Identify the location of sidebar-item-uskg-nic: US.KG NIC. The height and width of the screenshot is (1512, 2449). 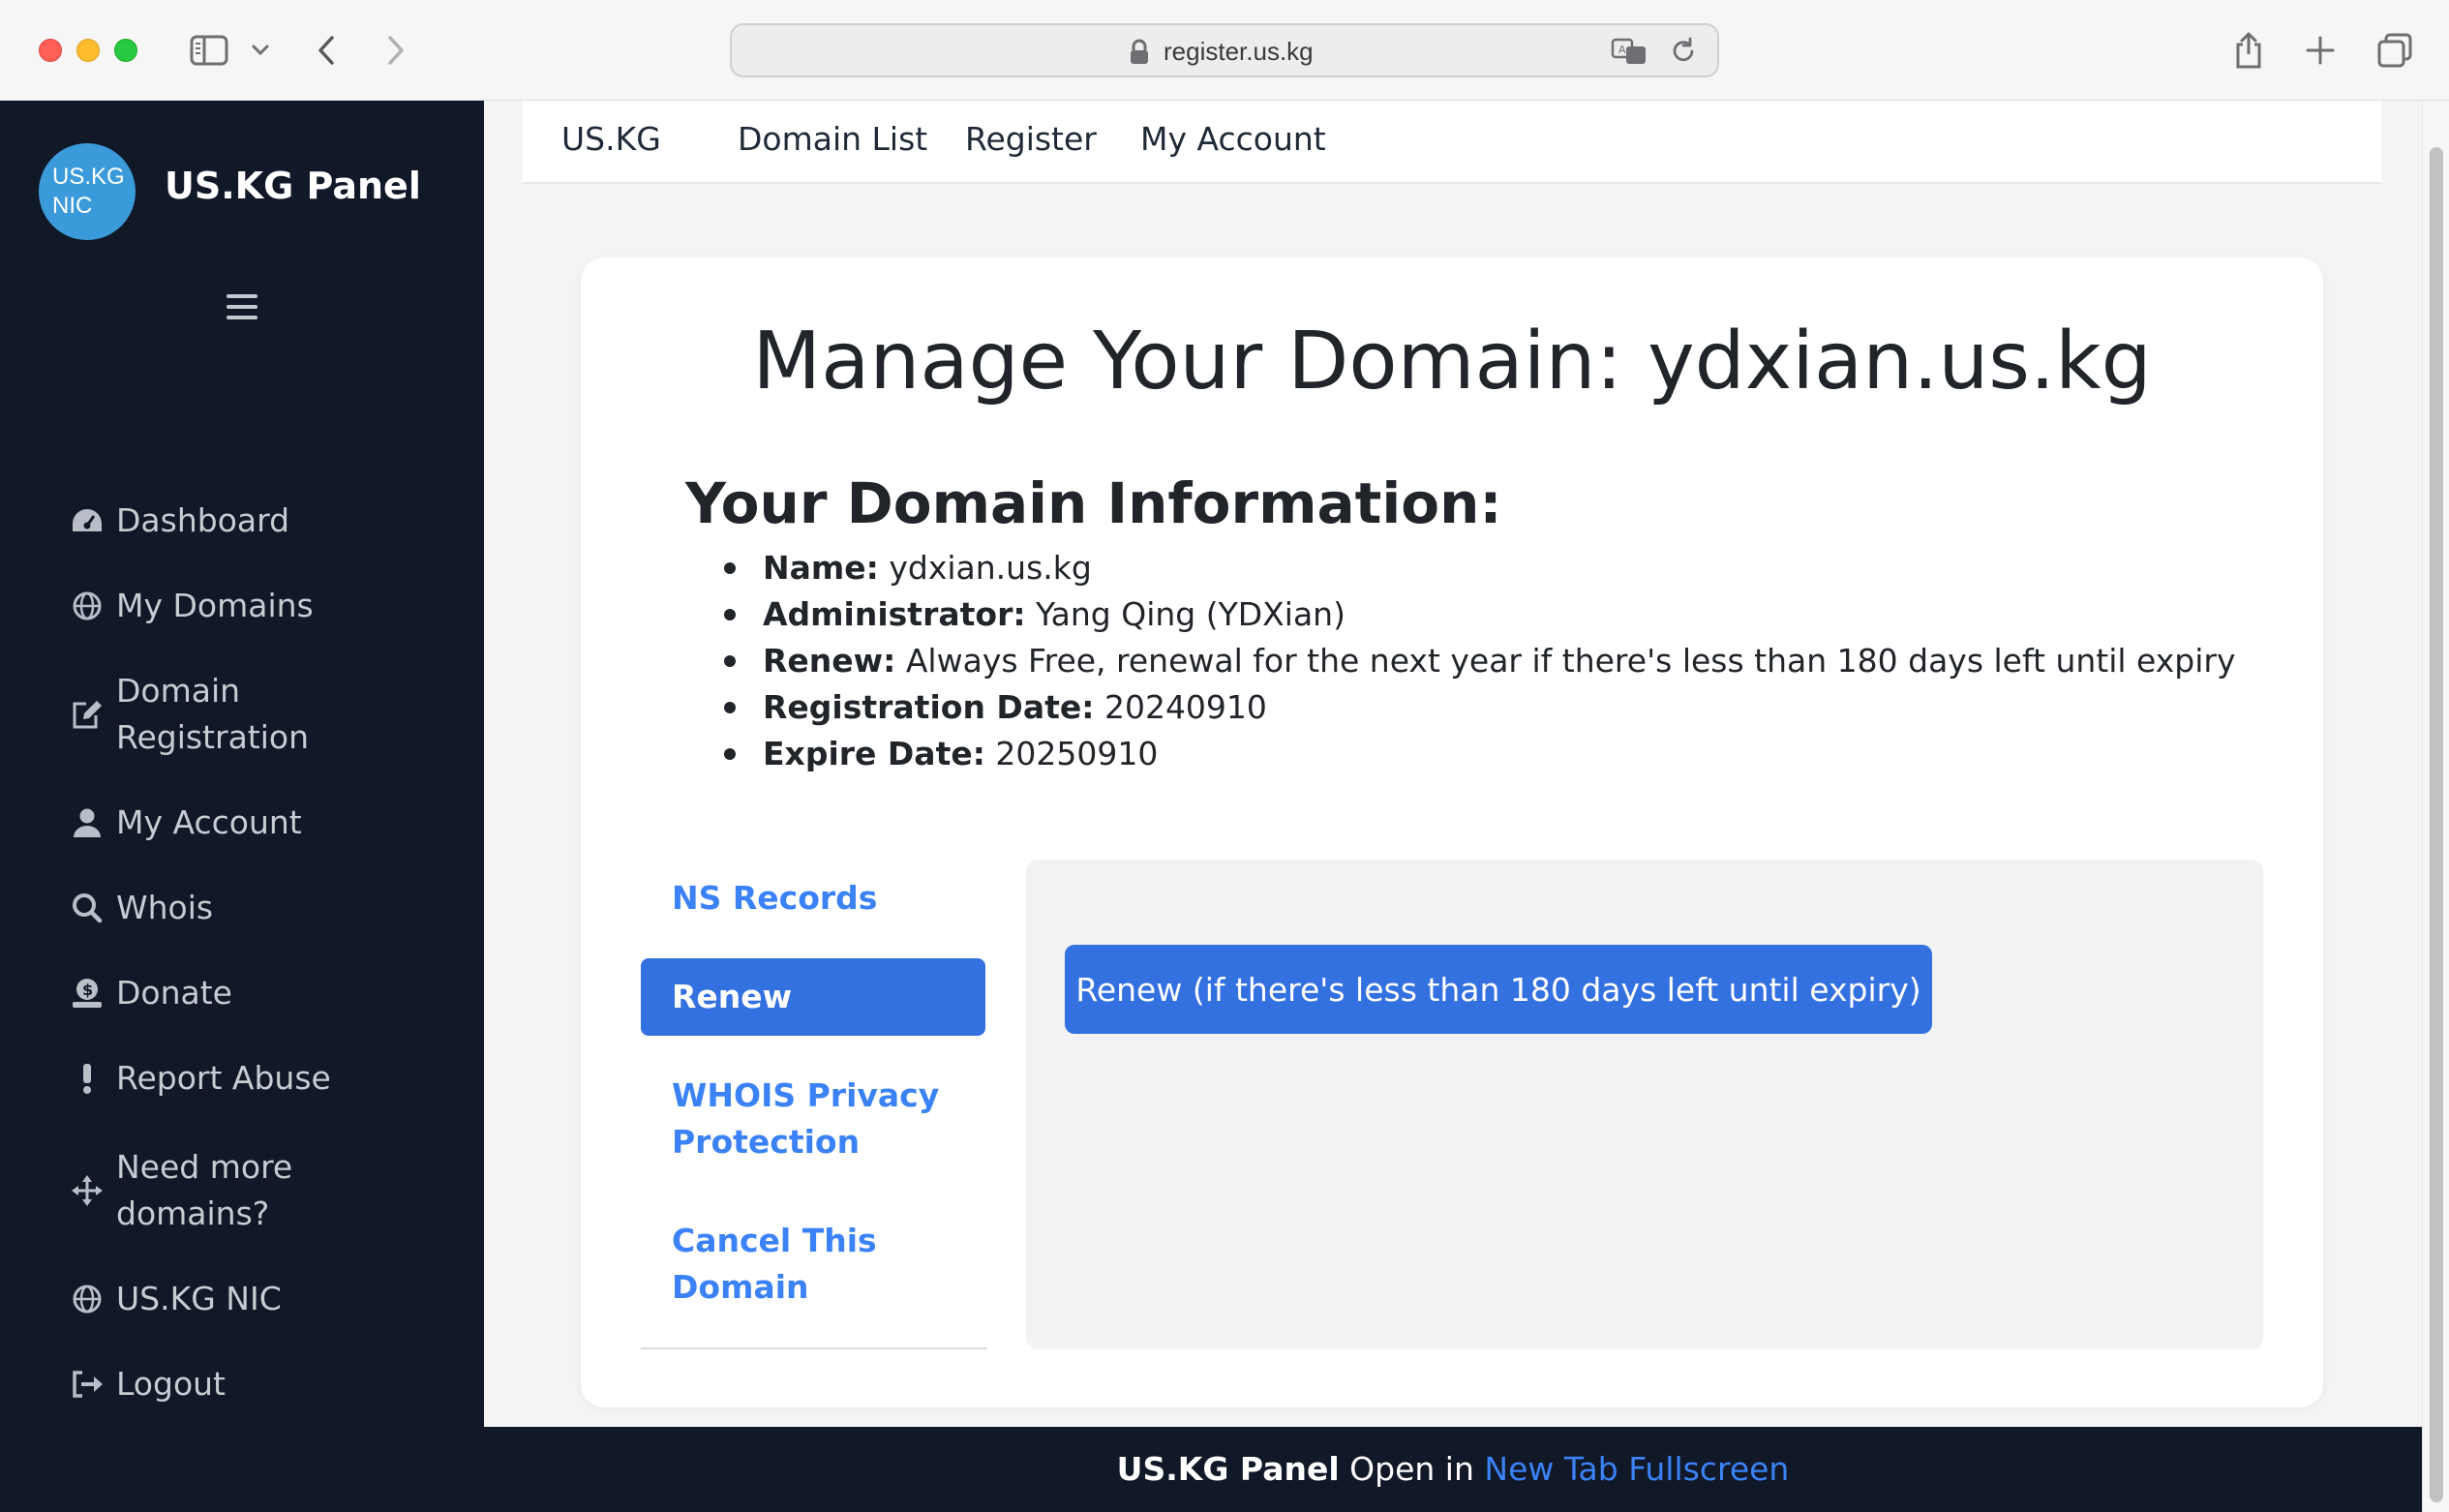
(175, 1299).